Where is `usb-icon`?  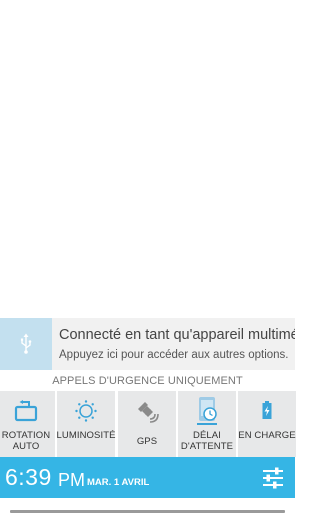 usb-icon is located at coordinates (26, 344).